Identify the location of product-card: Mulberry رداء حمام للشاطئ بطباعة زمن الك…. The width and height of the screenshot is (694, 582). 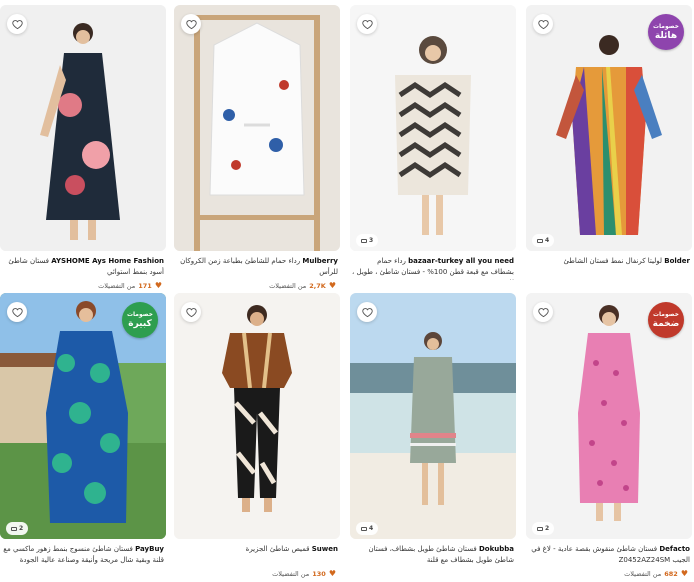
(257, 148).